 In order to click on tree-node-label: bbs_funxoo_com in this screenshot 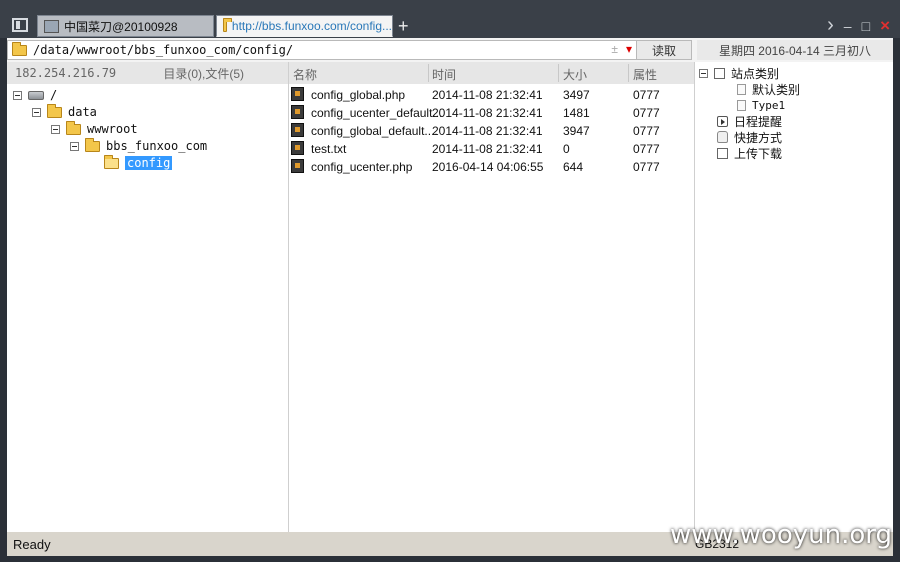, I will do `click(157, 146)`.